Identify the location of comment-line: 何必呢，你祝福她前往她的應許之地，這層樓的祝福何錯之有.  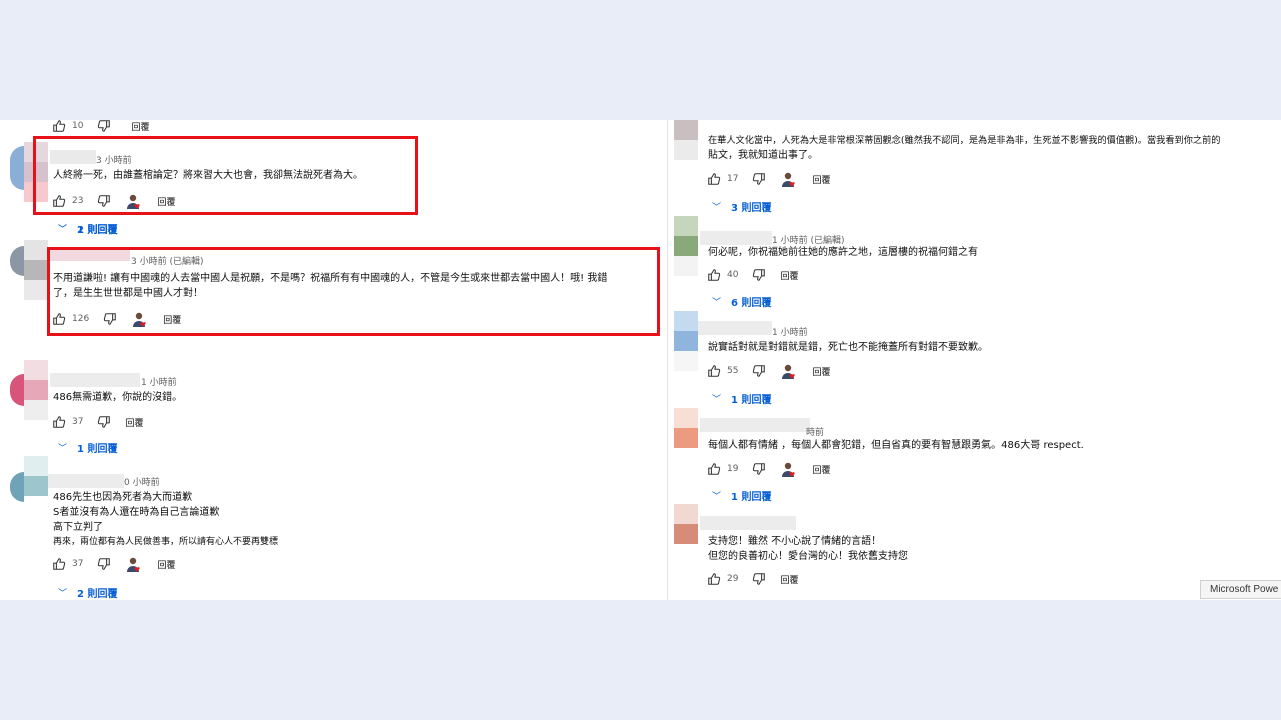
(843, 252).